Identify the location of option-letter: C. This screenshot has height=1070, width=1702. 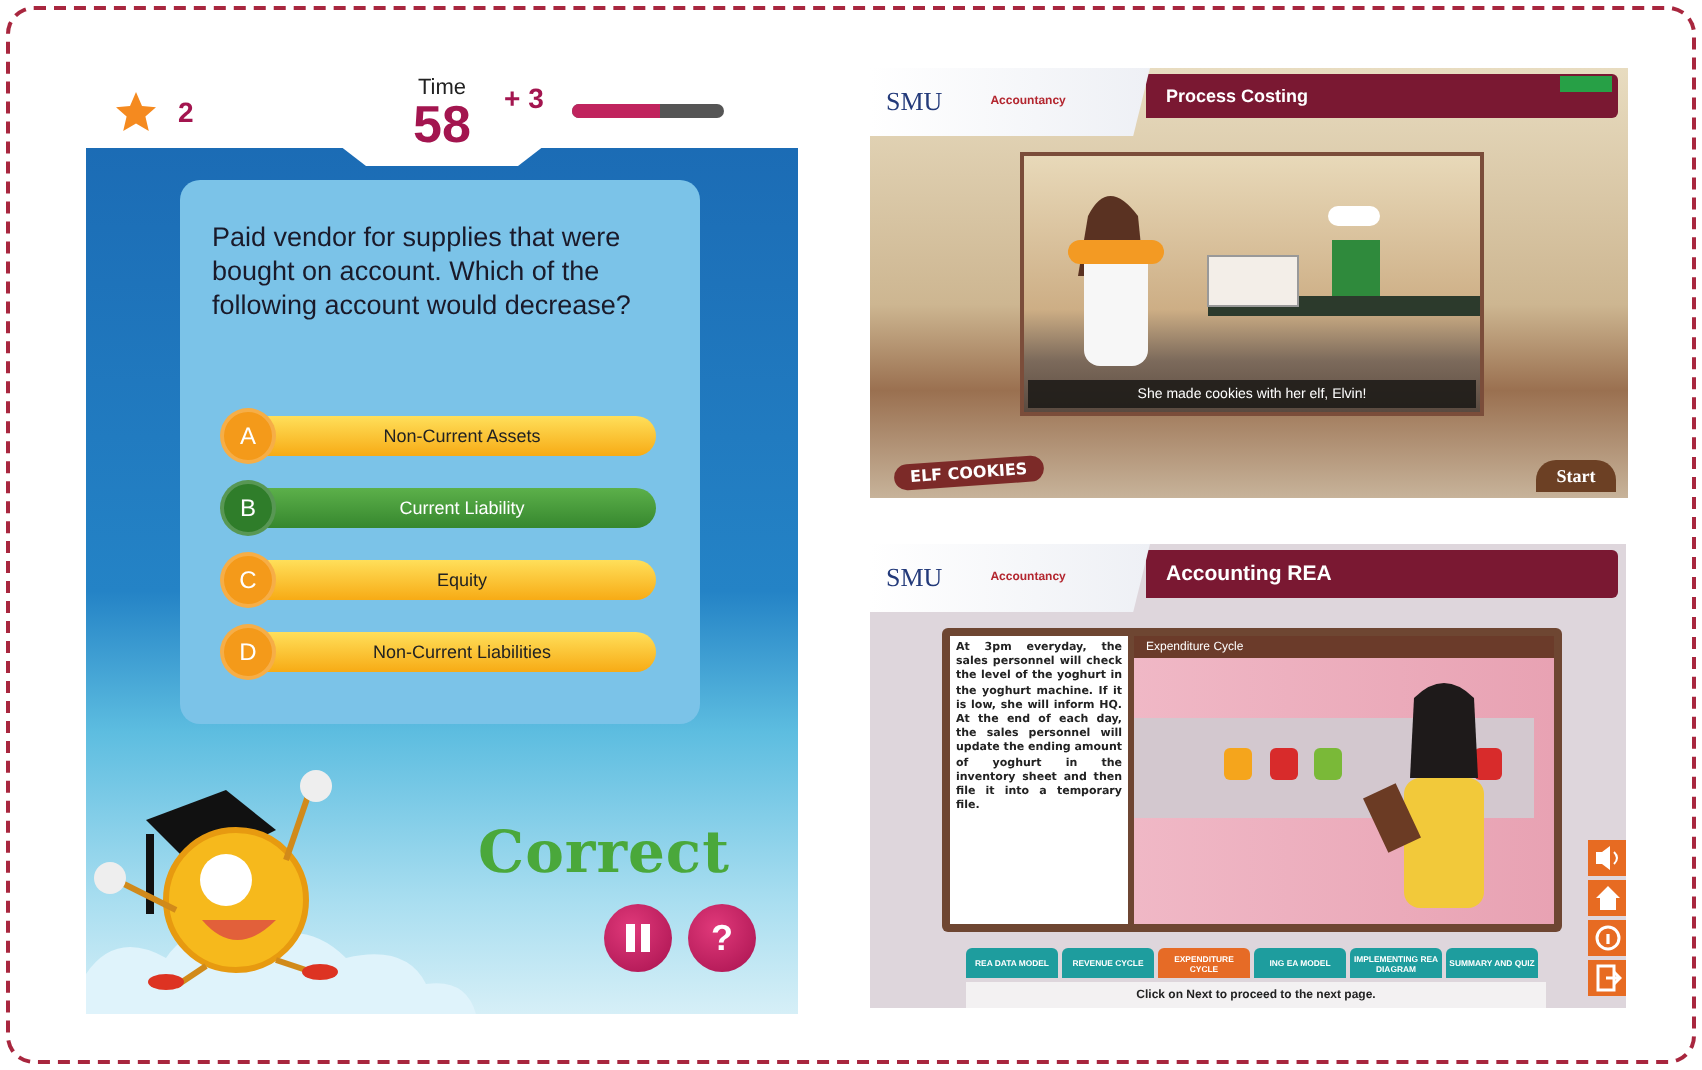
(248, 580).